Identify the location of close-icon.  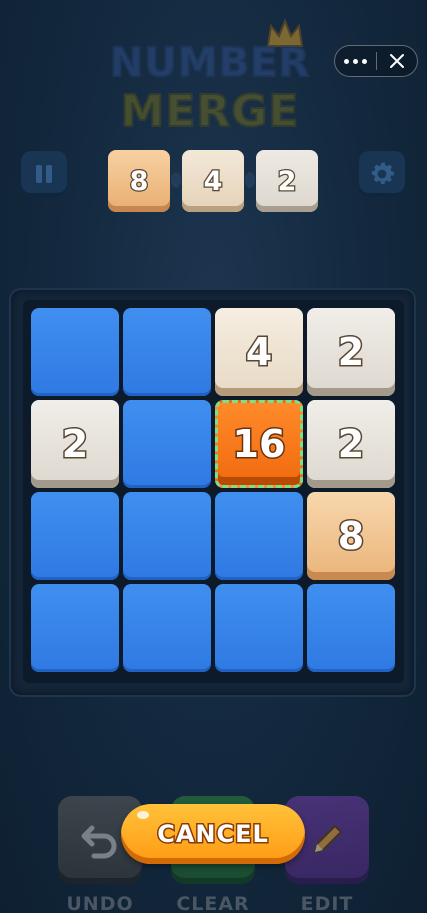
(397, 61).